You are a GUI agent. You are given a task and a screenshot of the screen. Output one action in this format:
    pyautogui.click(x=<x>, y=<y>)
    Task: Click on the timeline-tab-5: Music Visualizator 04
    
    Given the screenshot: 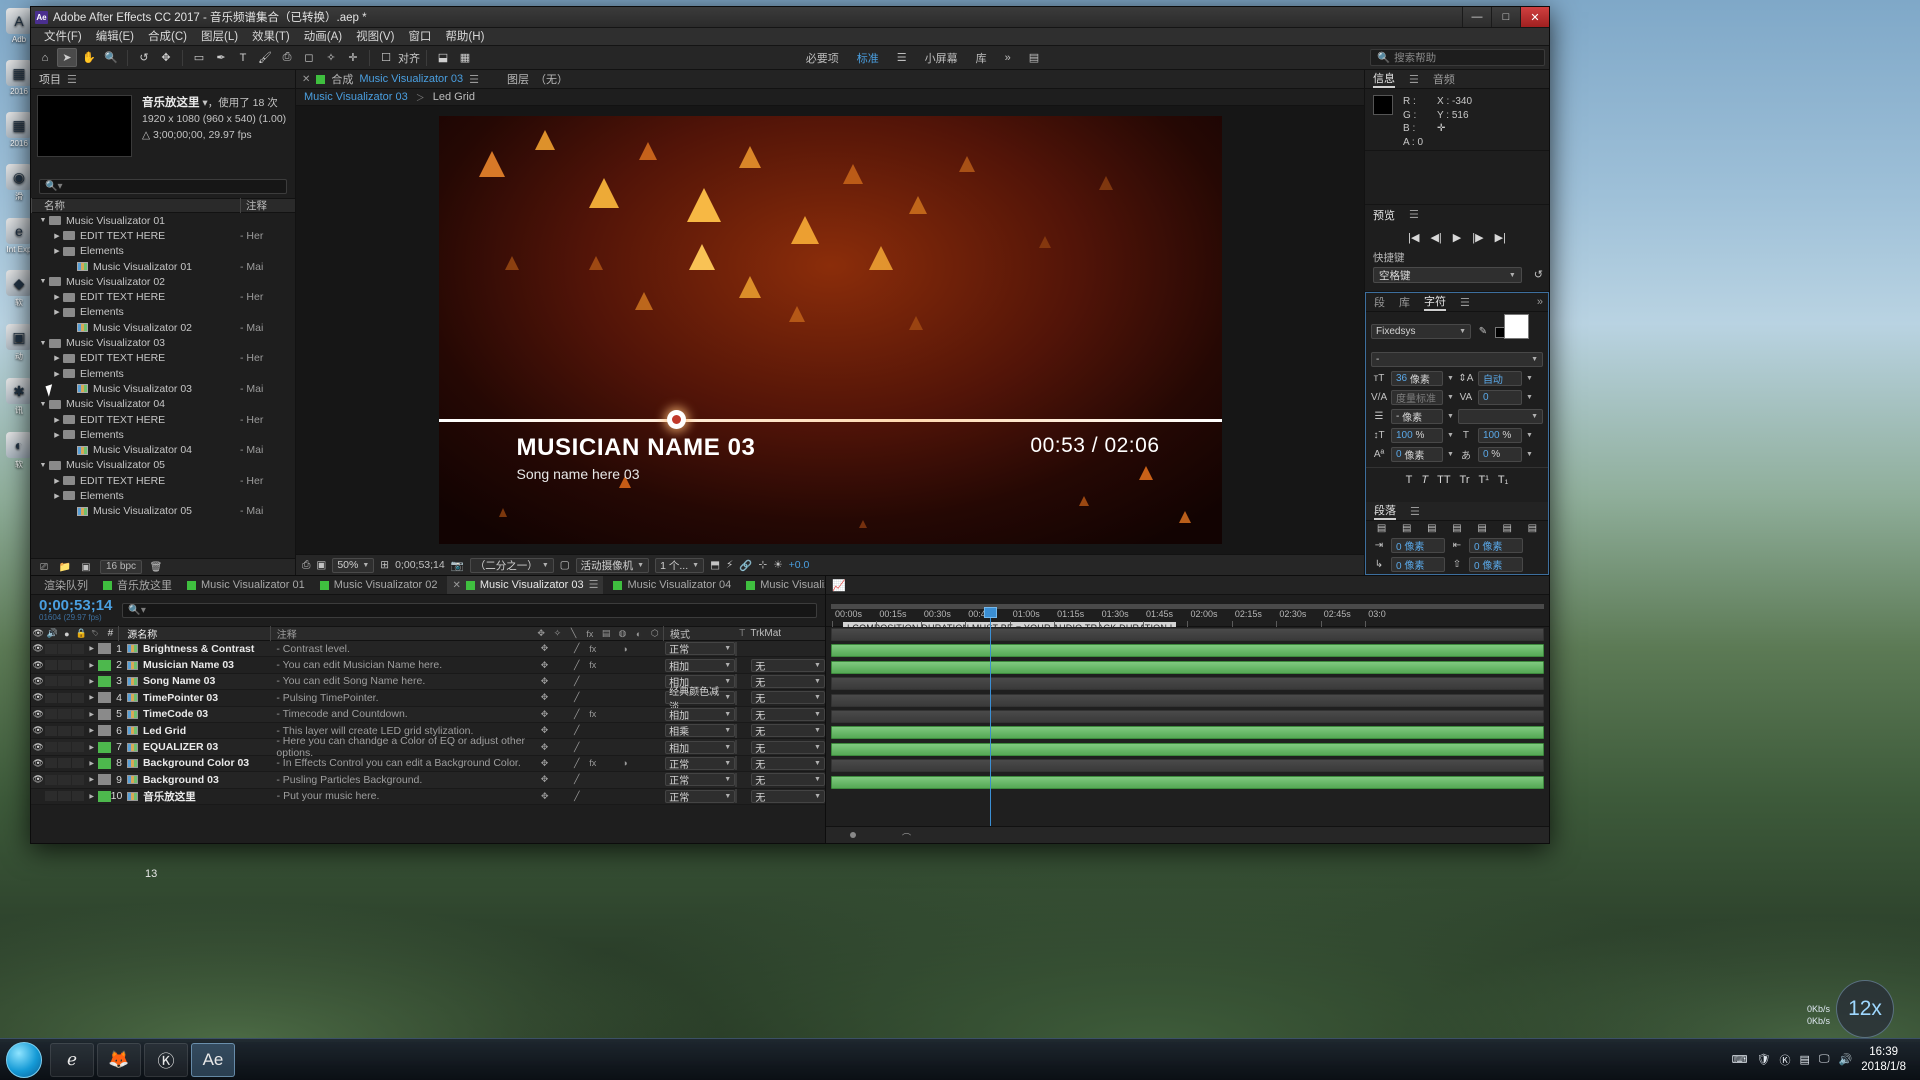 What is the action you would take?
    pyautogui.click(x=672, y=585)
    